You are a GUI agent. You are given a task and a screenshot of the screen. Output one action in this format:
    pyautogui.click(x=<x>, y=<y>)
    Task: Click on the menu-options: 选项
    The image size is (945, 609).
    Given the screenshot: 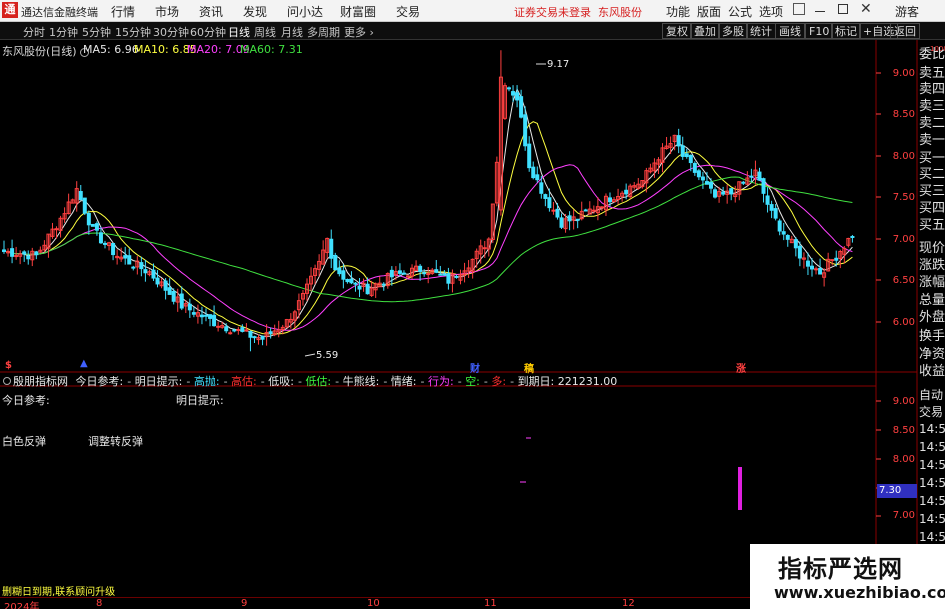 What is the action you would take?
    pyautogui.click(x=771, y=11)
    